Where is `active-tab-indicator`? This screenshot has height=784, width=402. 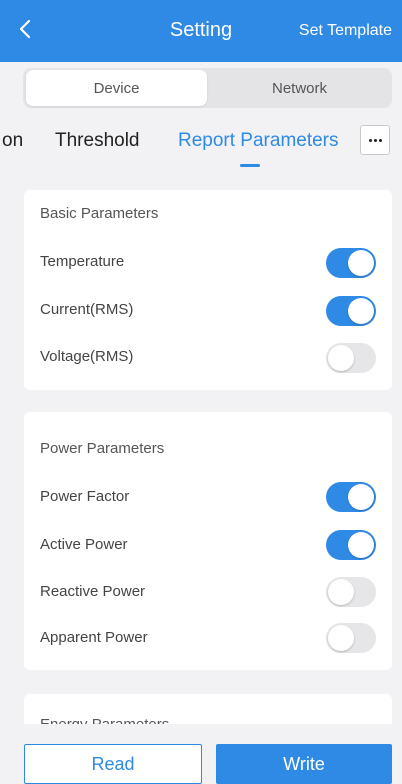
active-tab-indicator is located at coordinates (250, 165).